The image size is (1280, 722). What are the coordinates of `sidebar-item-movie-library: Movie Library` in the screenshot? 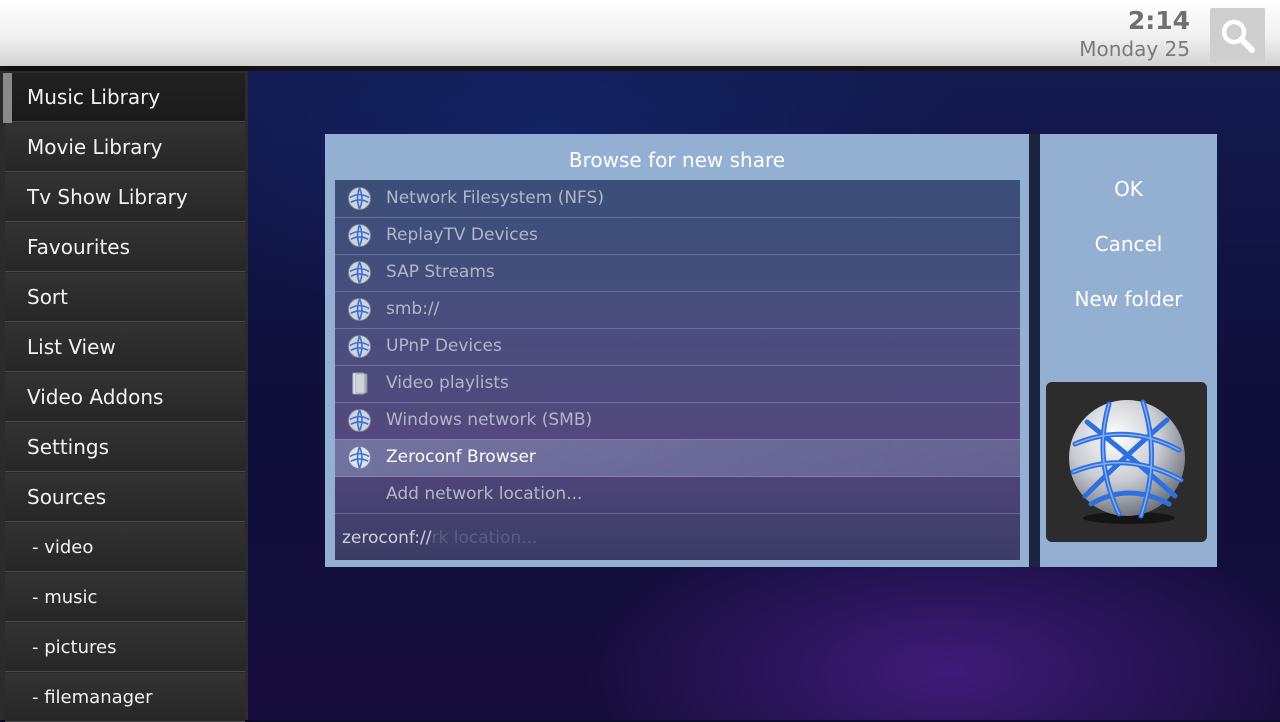 It's located at (125, 147).